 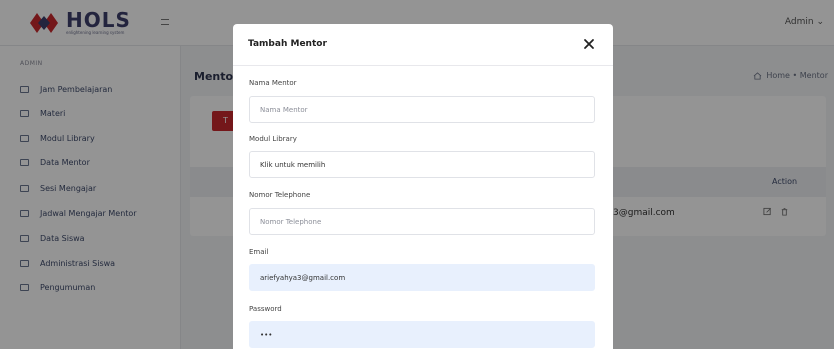 What do you see at coordinates (287, 44) in the screenshot?
I see `modal-title: Tambah Mentor` at bounding box center [287, 44].